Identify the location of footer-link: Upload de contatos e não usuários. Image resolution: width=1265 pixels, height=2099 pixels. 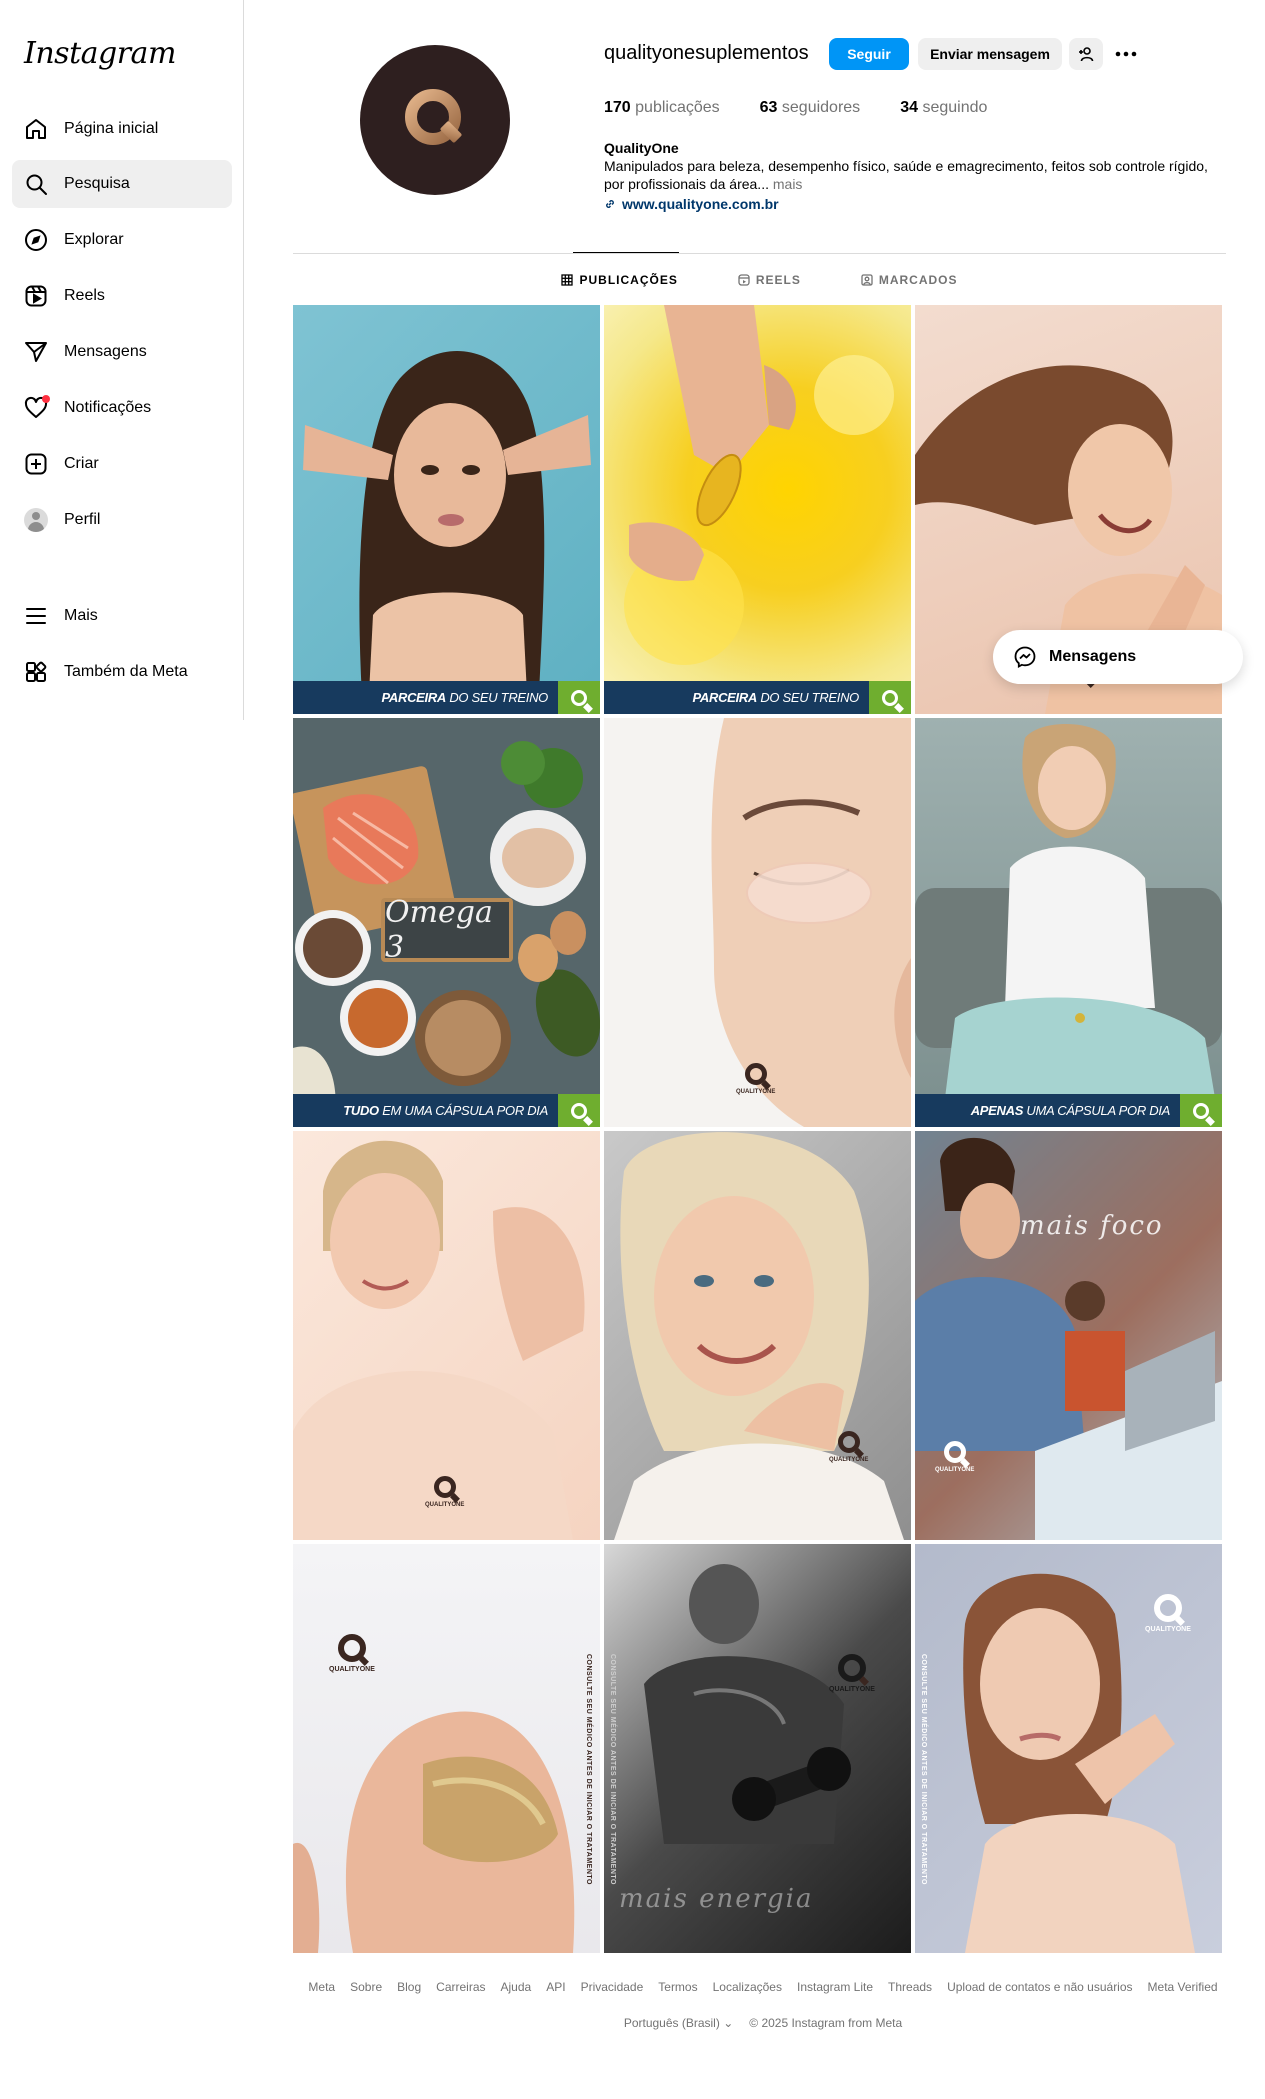
(1039, 1987).